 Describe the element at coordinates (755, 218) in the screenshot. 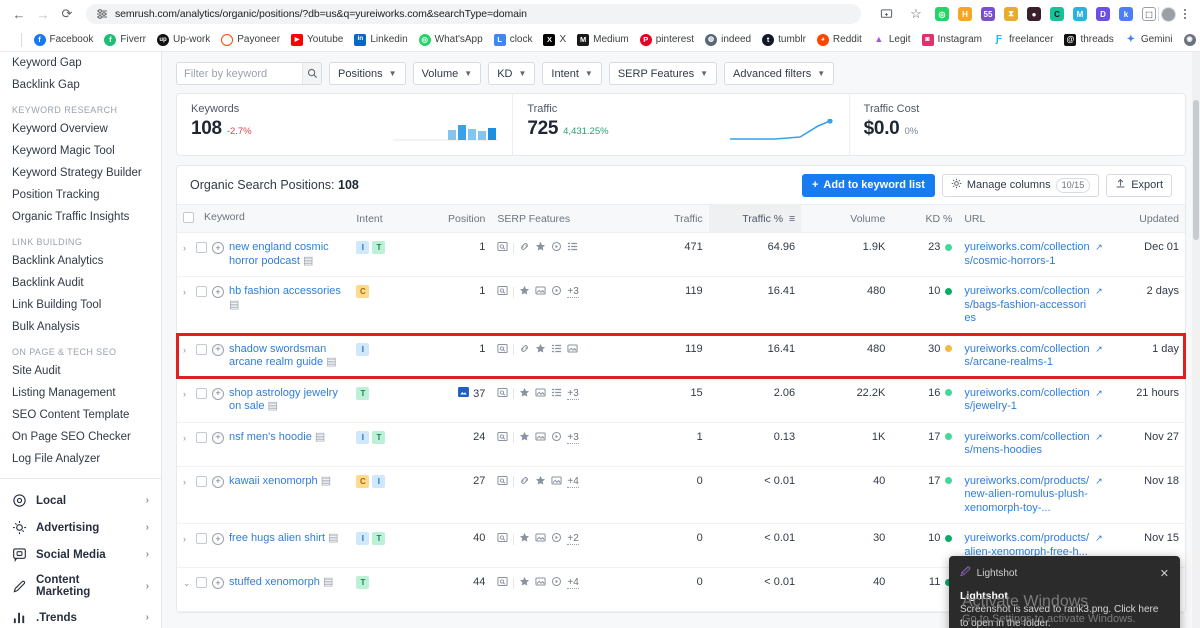

I see `column-header-traffic-pct: Traffic % ≡` at that location.